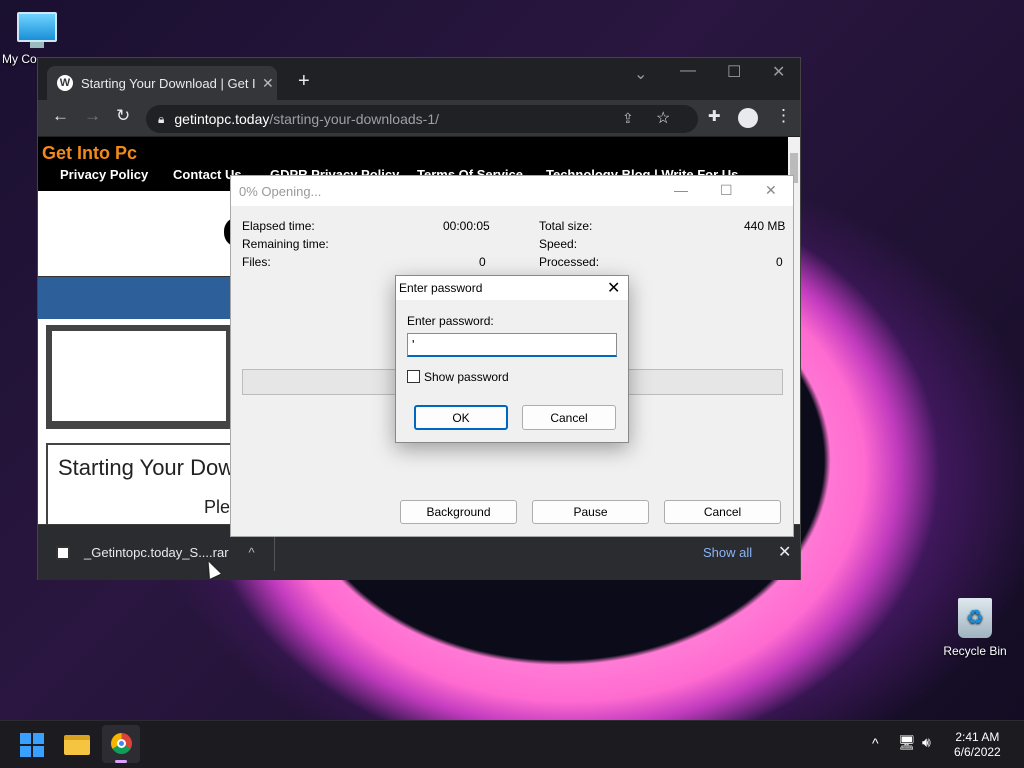 The width and height of the screenshot is (1024, 768). I want to click on chrome-icon, so click(121, 743).